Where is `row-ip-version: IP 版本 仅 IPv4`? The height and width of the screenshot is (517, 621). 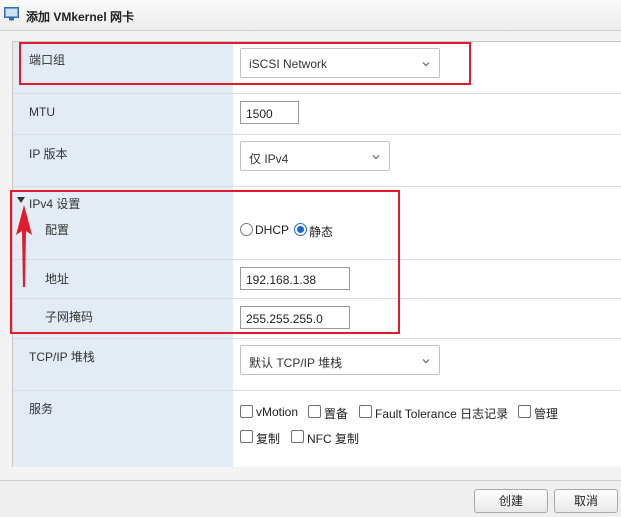 row-ip-version: IP 版本 仅 IPv4 is located at coordinates (317, 161).